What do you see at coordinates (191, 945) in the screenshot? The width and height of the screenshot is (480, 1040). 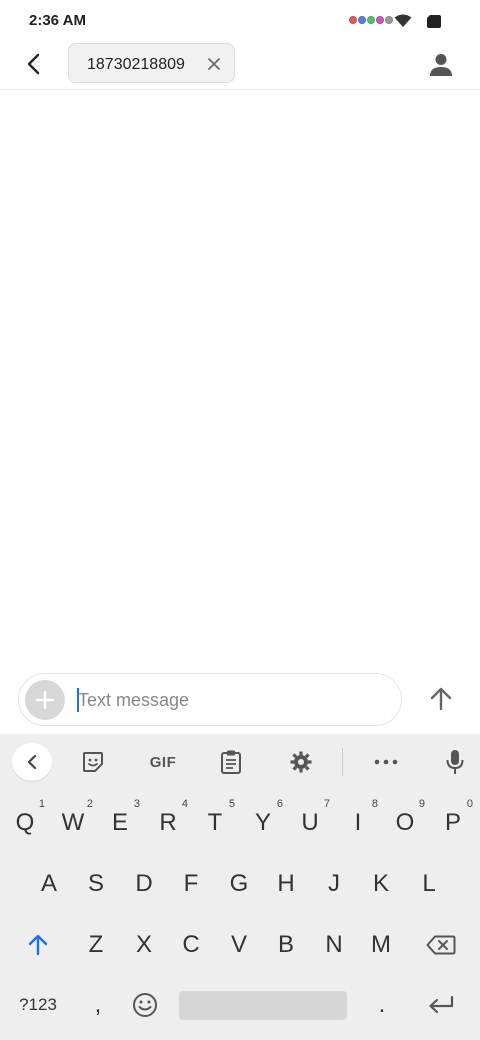 I see `key-c: C` at bounding box center [191, 945].